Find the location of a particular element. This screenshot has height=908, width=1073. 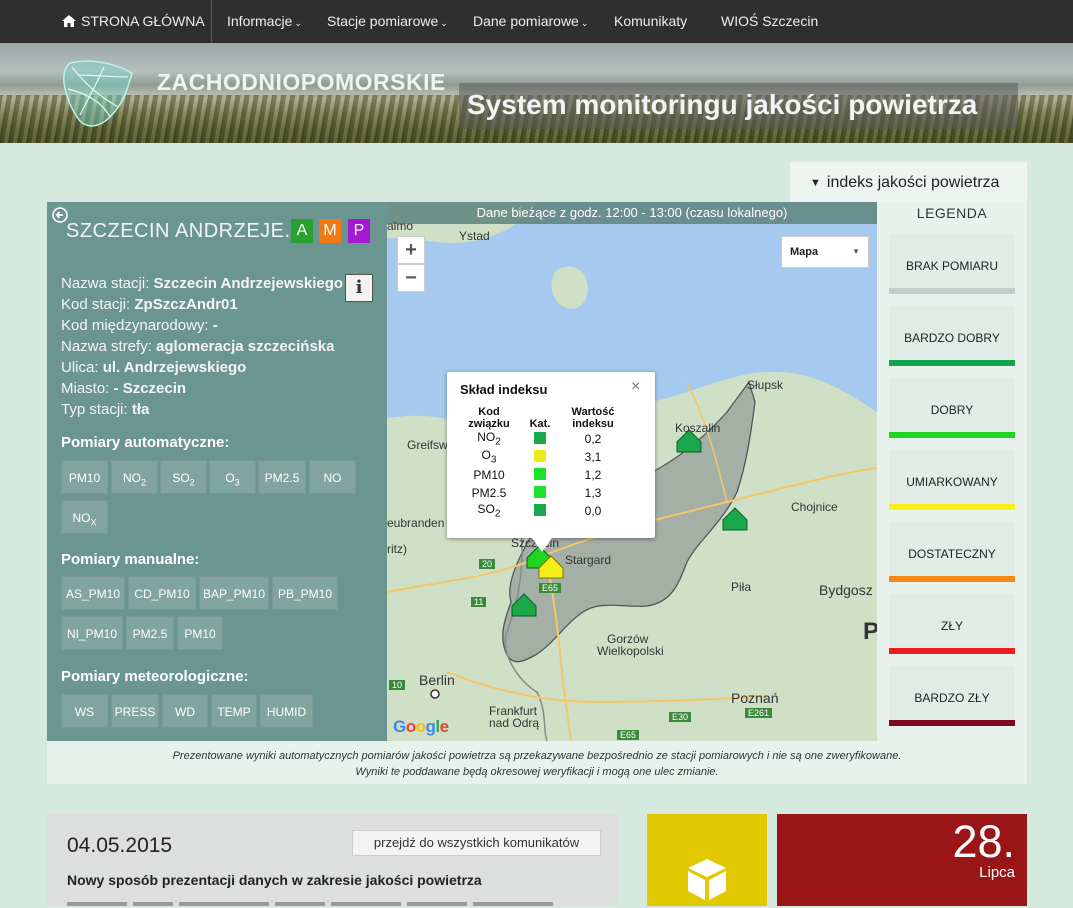

chip-meteo-press: PRESS is located at coordinates (135, 711).